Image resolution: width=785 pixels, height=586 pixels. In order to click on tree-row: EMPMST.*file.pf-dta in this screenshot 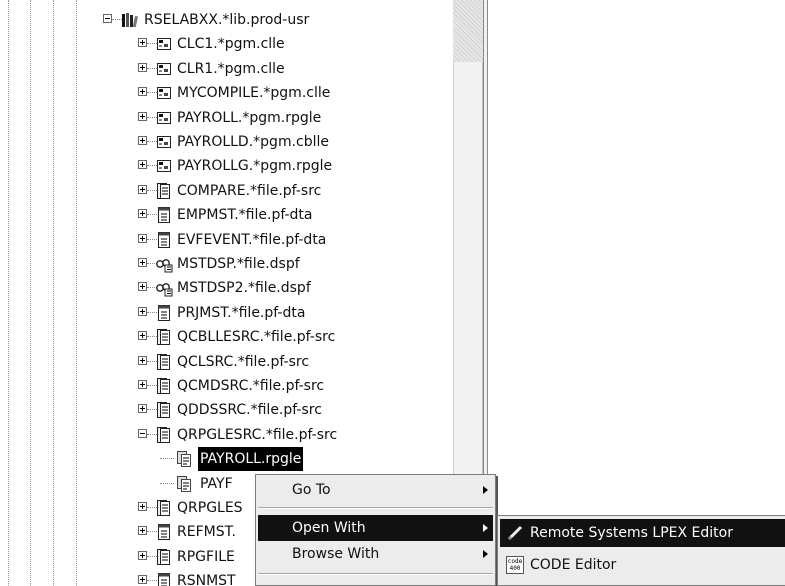, I will do `click(226, 215)`.